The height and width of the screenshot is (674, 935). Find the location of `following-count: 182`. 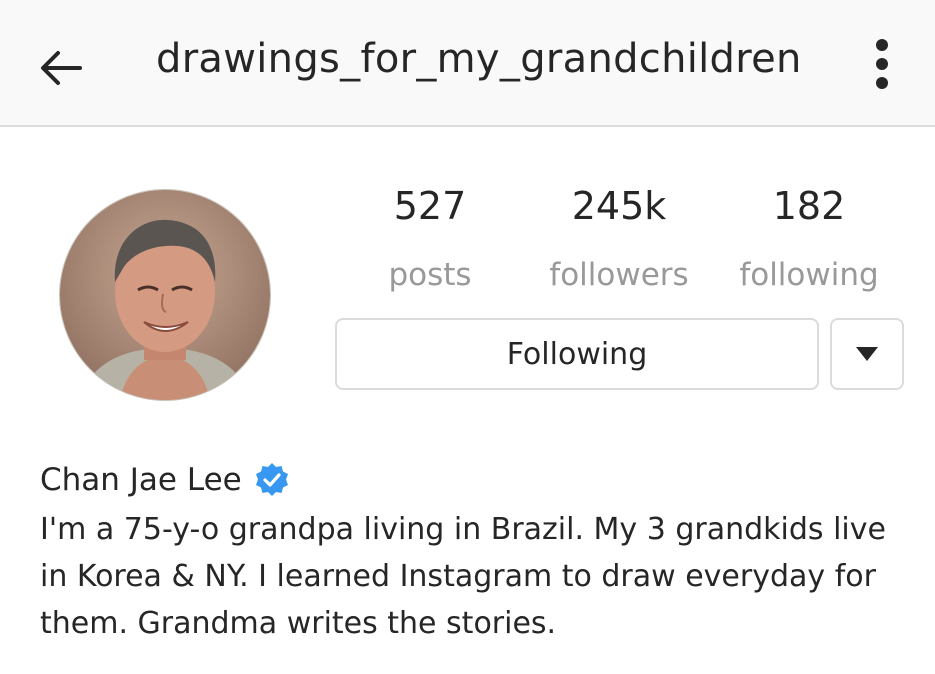

following-count: 182 is located at coordinates (809, 206).